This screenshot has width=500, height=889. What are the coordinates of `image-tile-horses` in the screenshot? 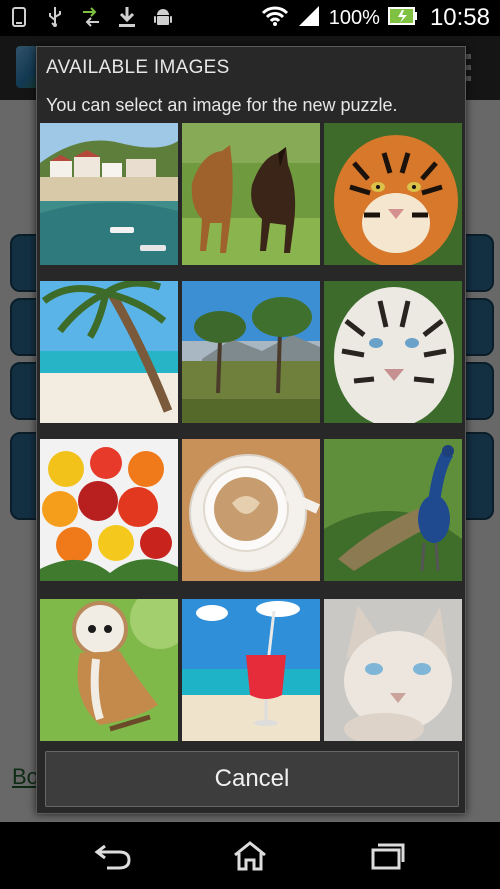 It's located at (251, 194).